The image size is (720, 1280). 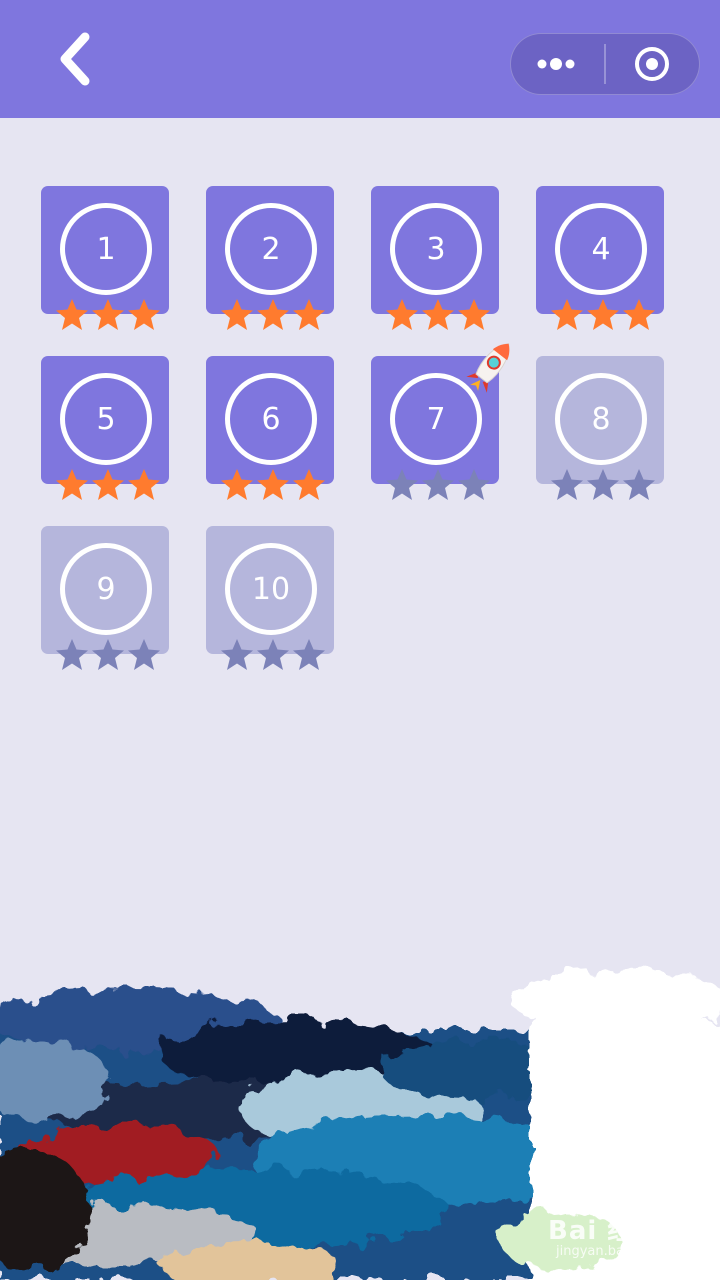 I want to click on level-number: 4, so click(x=601, y=249).